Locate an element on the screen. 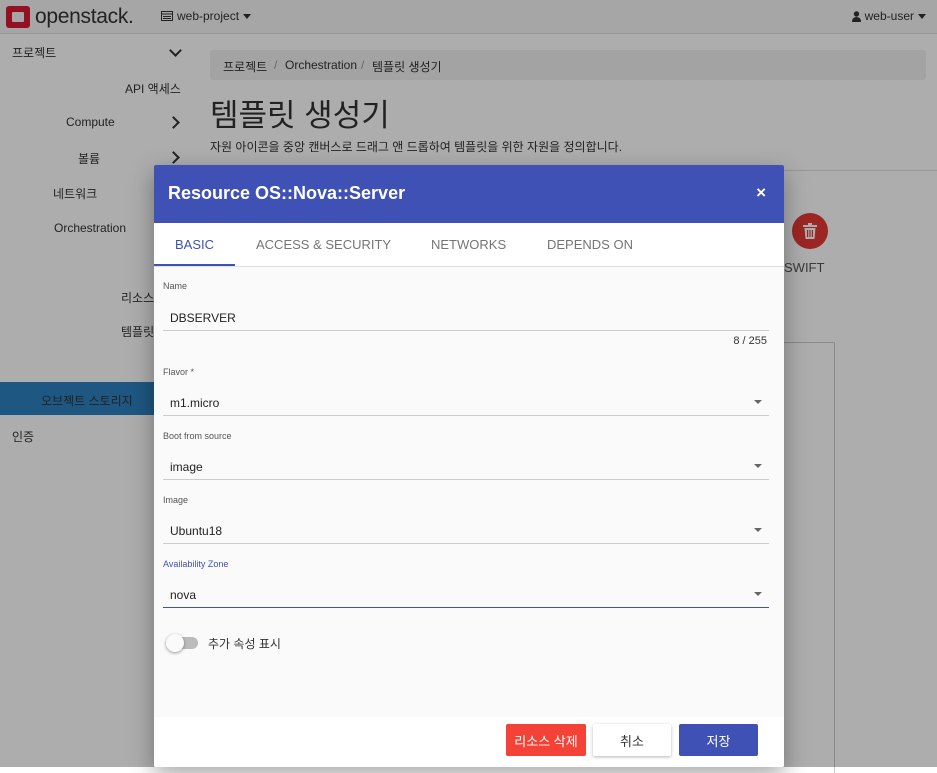 This screenshot has height=773, width=937. flavor-select: m1.micro is located at coordinates (194, 403).